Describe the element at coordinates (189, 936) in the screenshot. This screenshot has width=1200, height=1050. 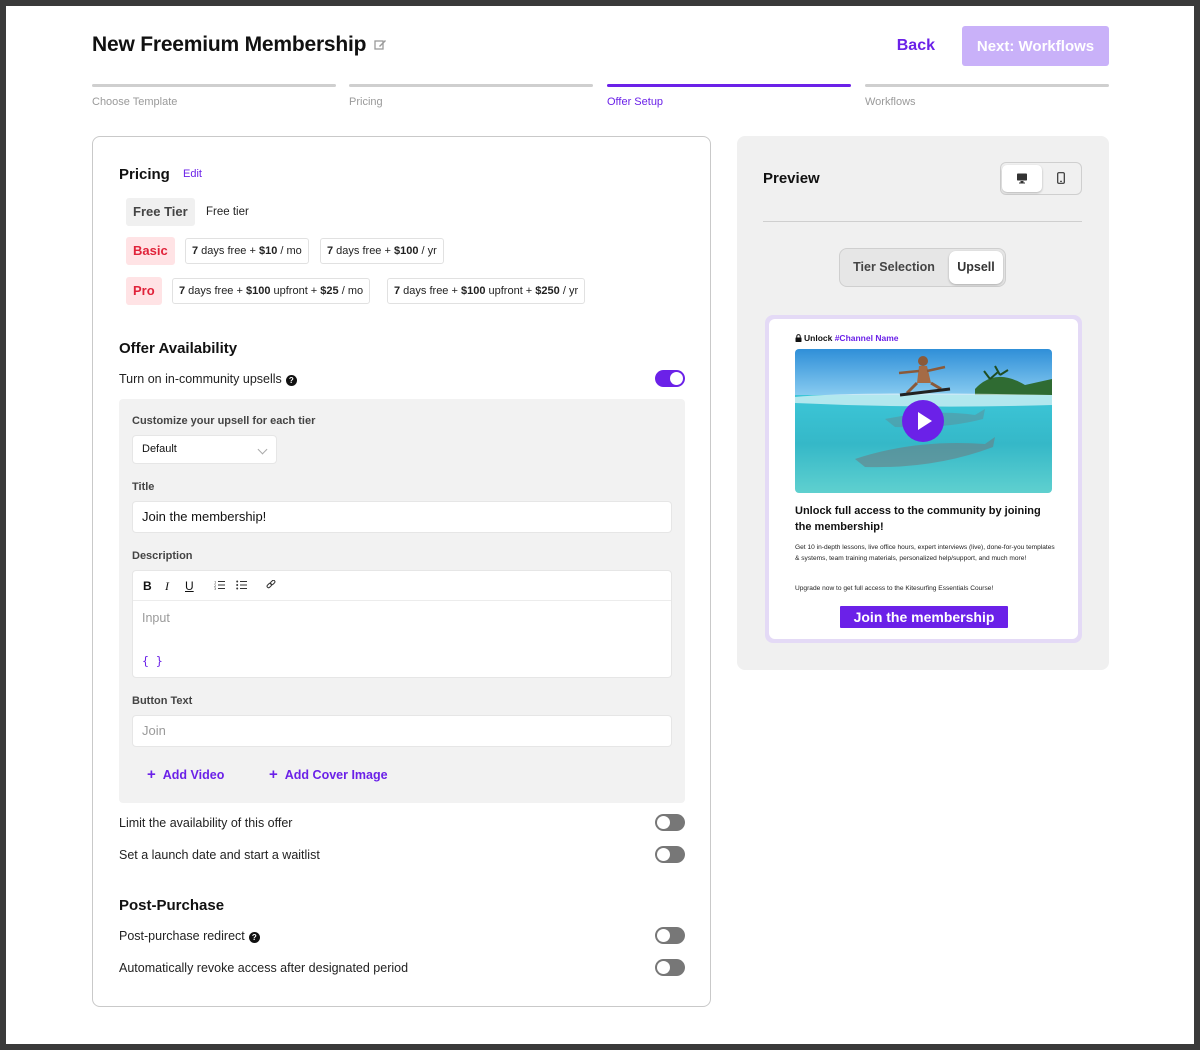
I see `redirect-label: Post-purchase redirect?` at that location.